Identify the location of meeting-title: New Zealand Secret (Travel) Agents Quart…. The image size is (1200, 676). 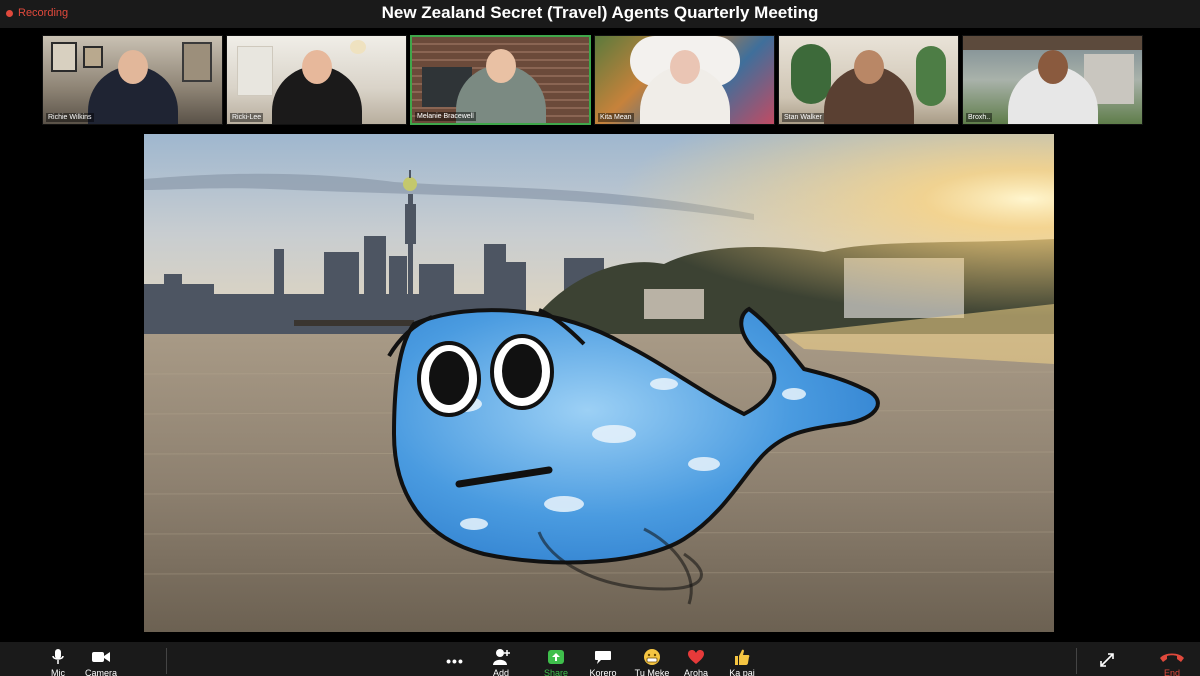
(600, 12).